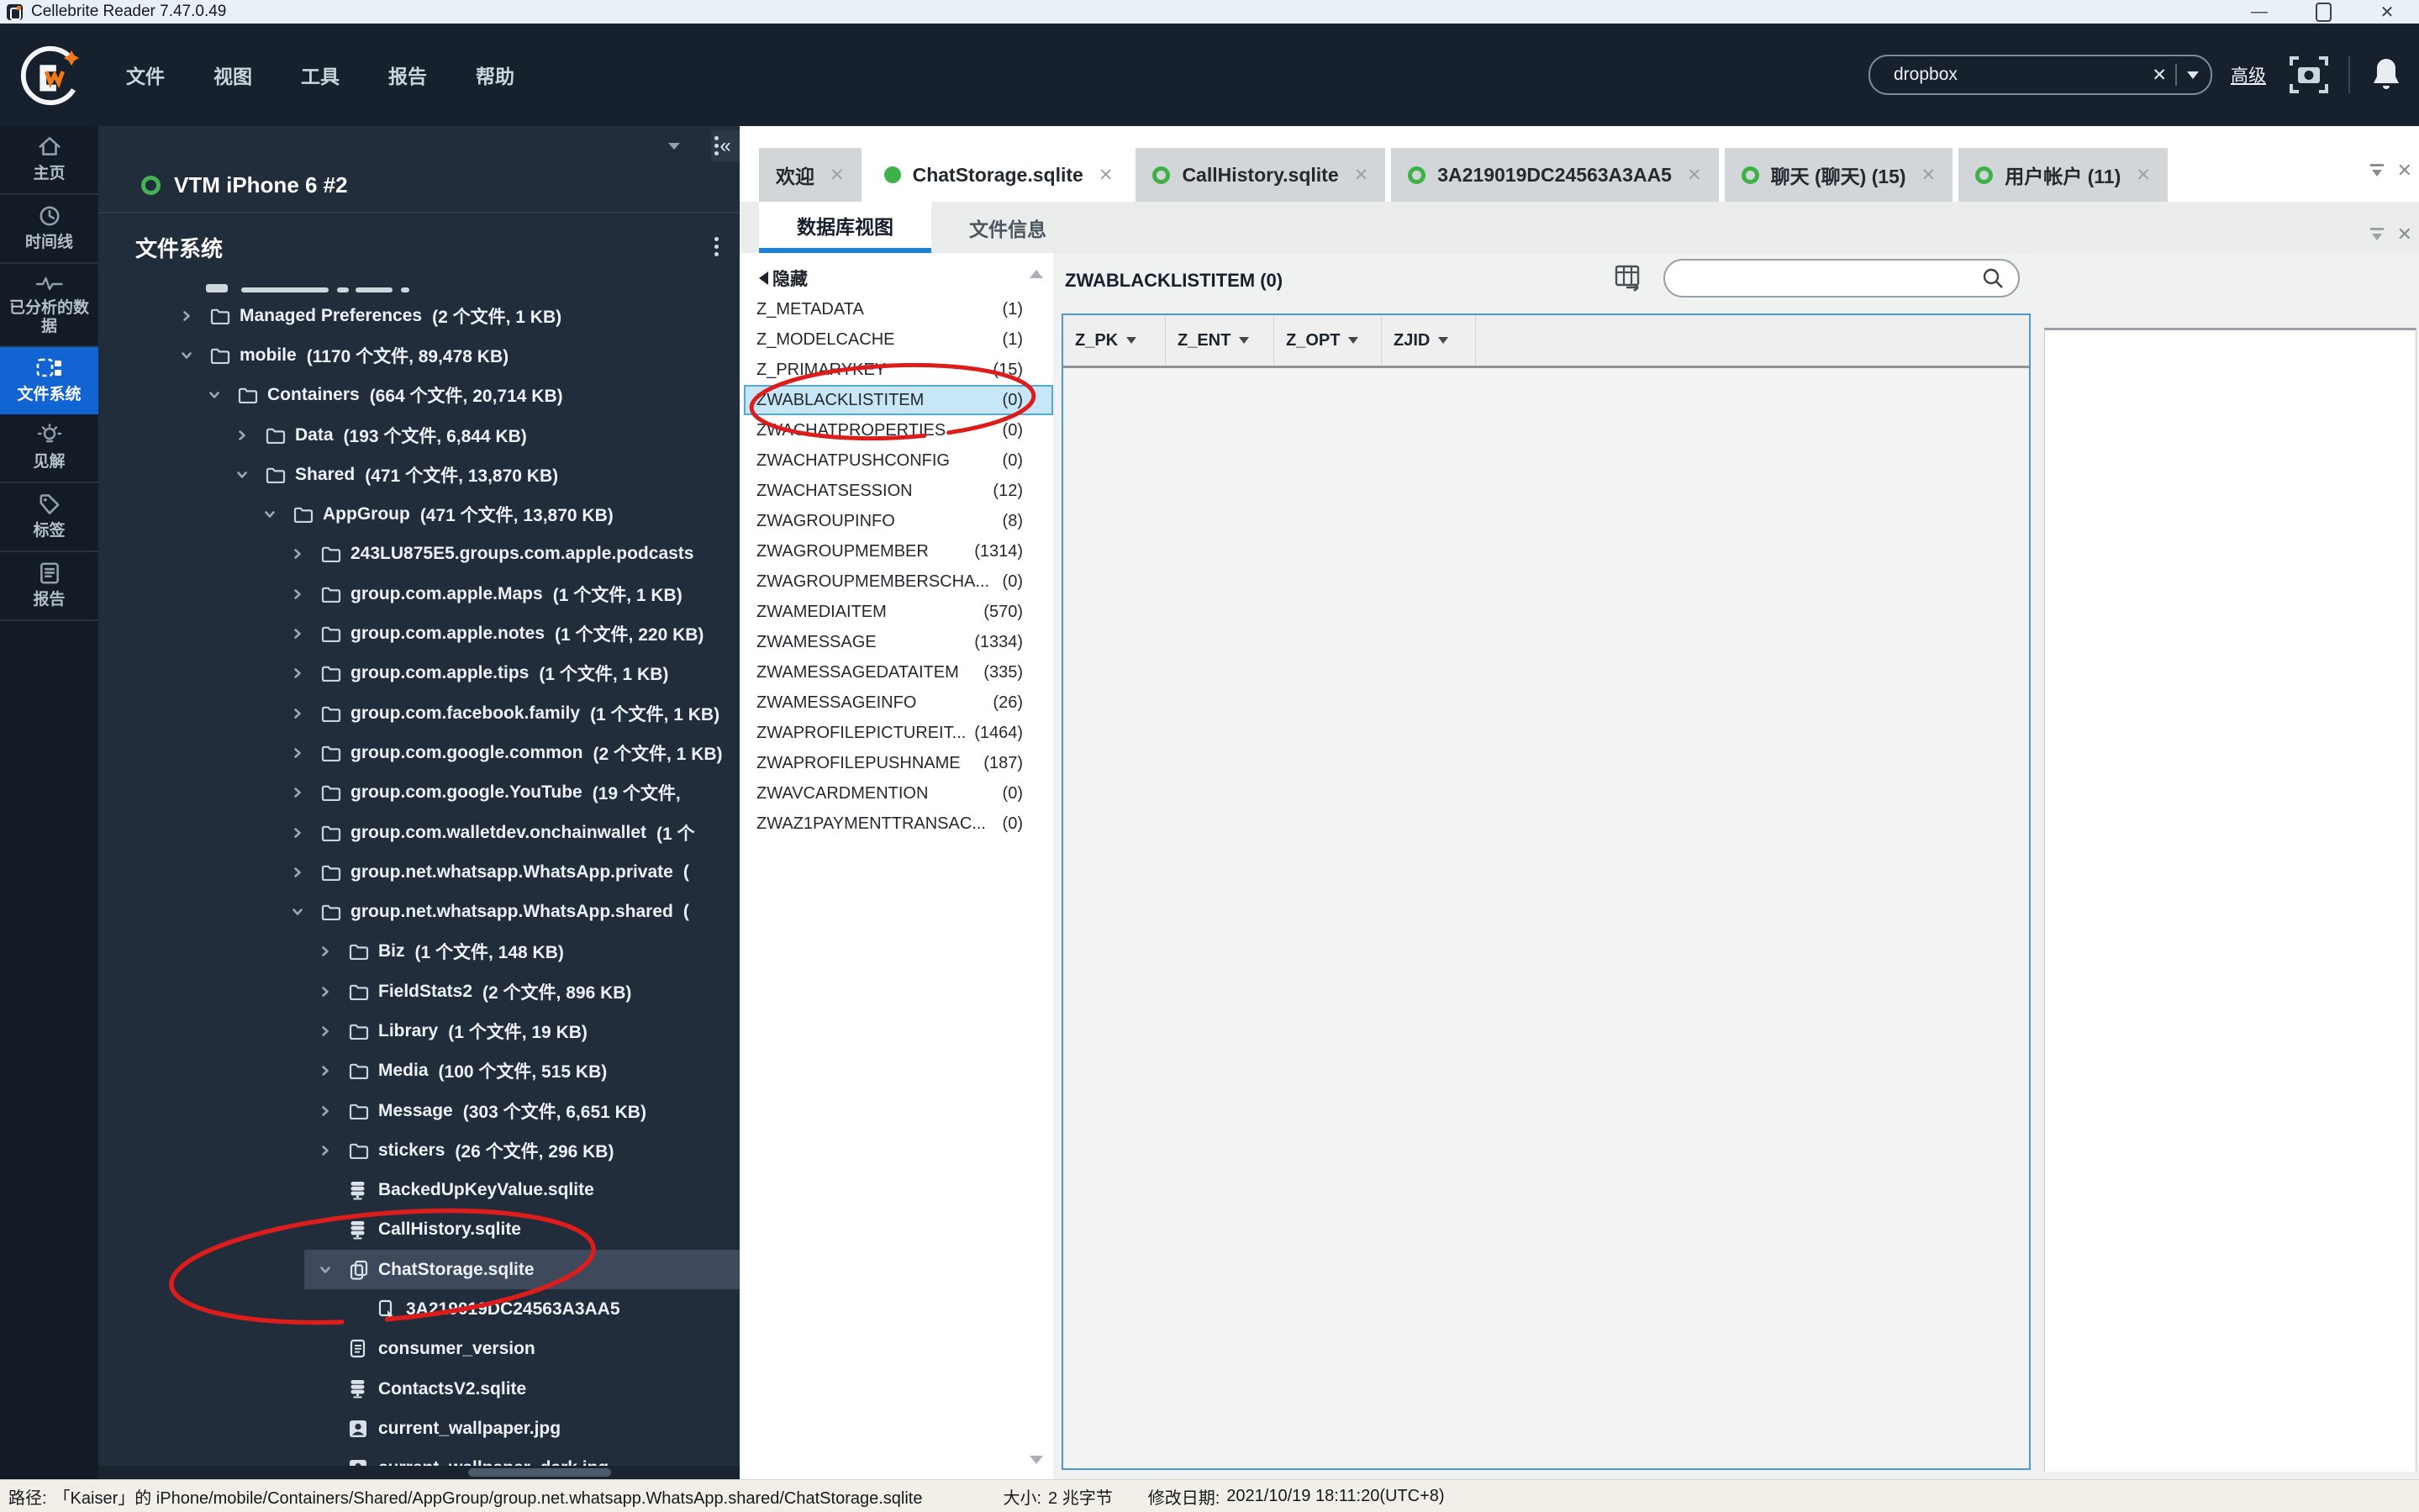 The image size is (2419, 1512). What do you see at coordinates (2377, 170) in the screenshot?
I see `tab-list-icon` at bounding box center [2377, 170].